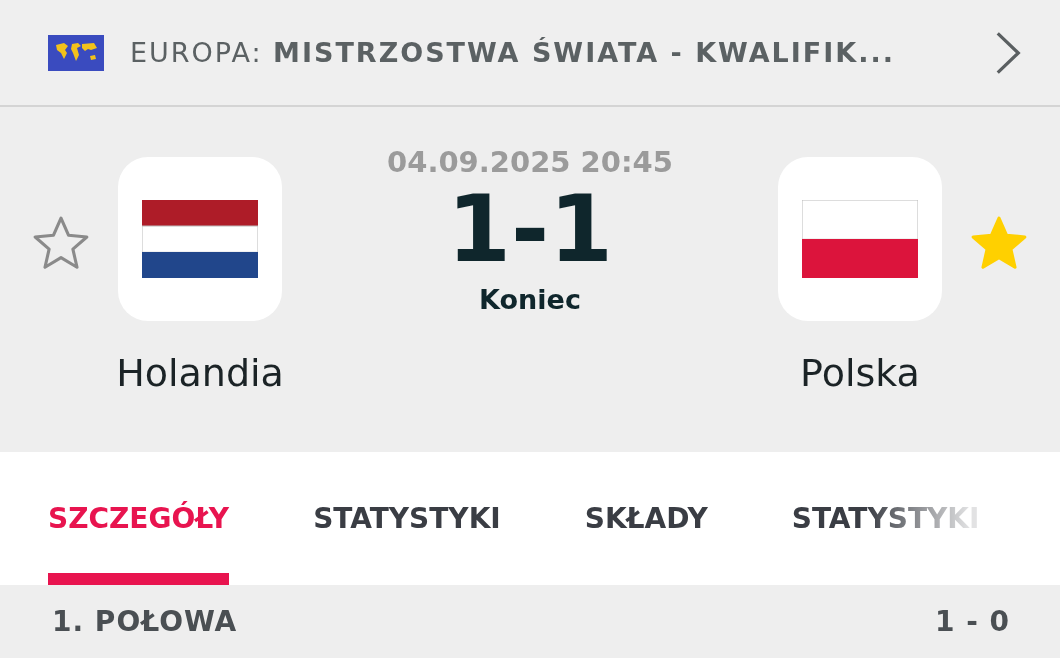 This screenshot has height=658, width=1060. Describe the element at coordinates (145, 621) in the screenshot. I see `section-title: 1. POŁOWA` at that location.